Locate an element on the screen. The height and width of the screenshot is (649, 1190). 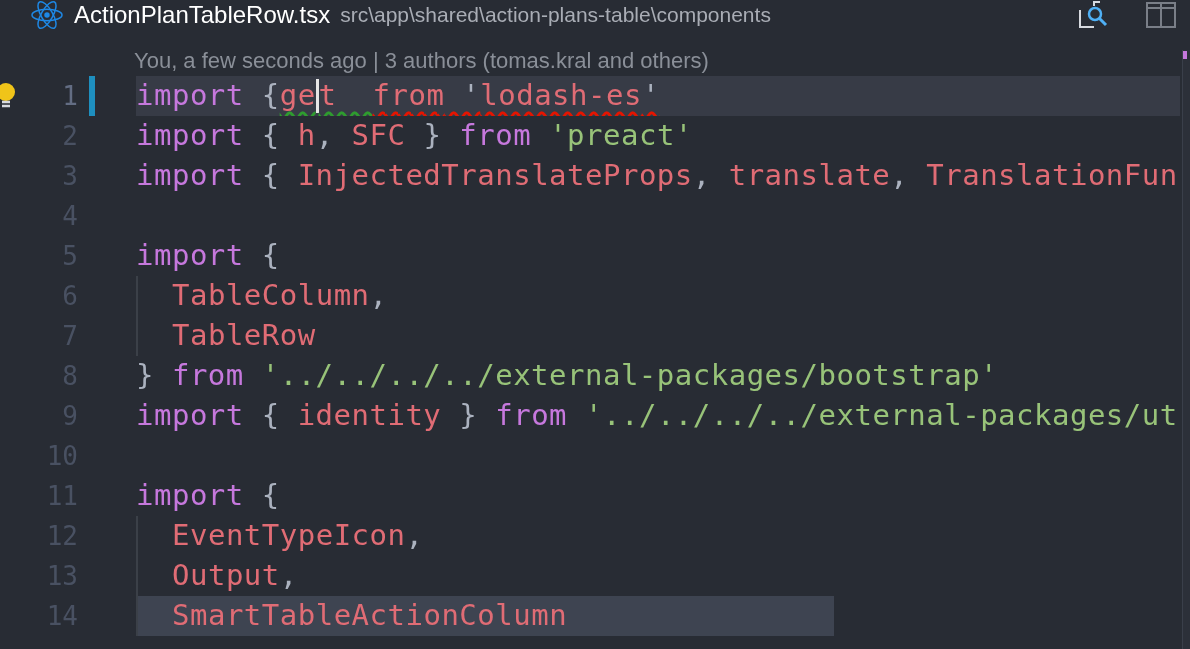
file-name: ActionPlanTableRow.tsx is located at coordinates (202, 16).